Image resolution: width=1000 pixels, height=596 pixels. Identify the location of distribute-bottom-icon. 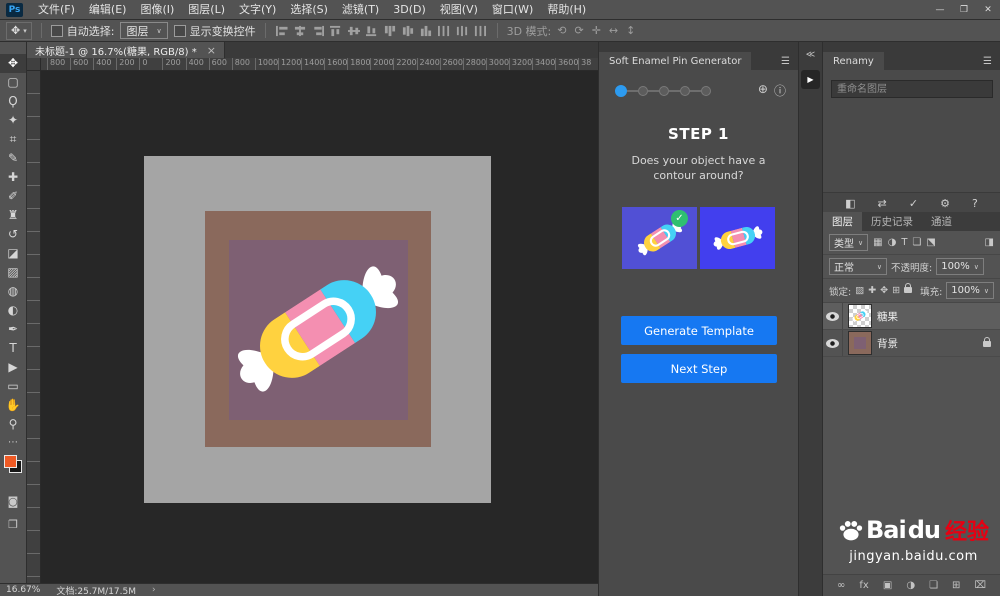
(426, 30).